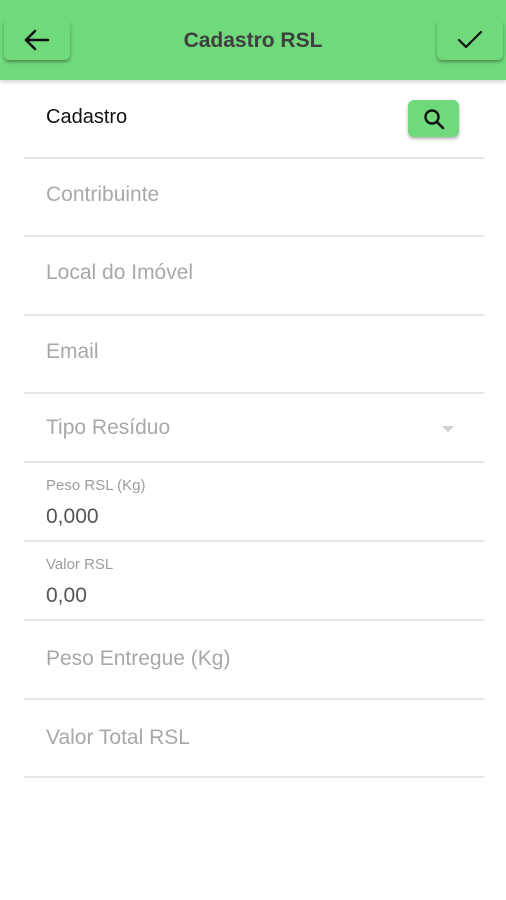  I want to click on cadastro-label: Cadastro, so click(87, 117).